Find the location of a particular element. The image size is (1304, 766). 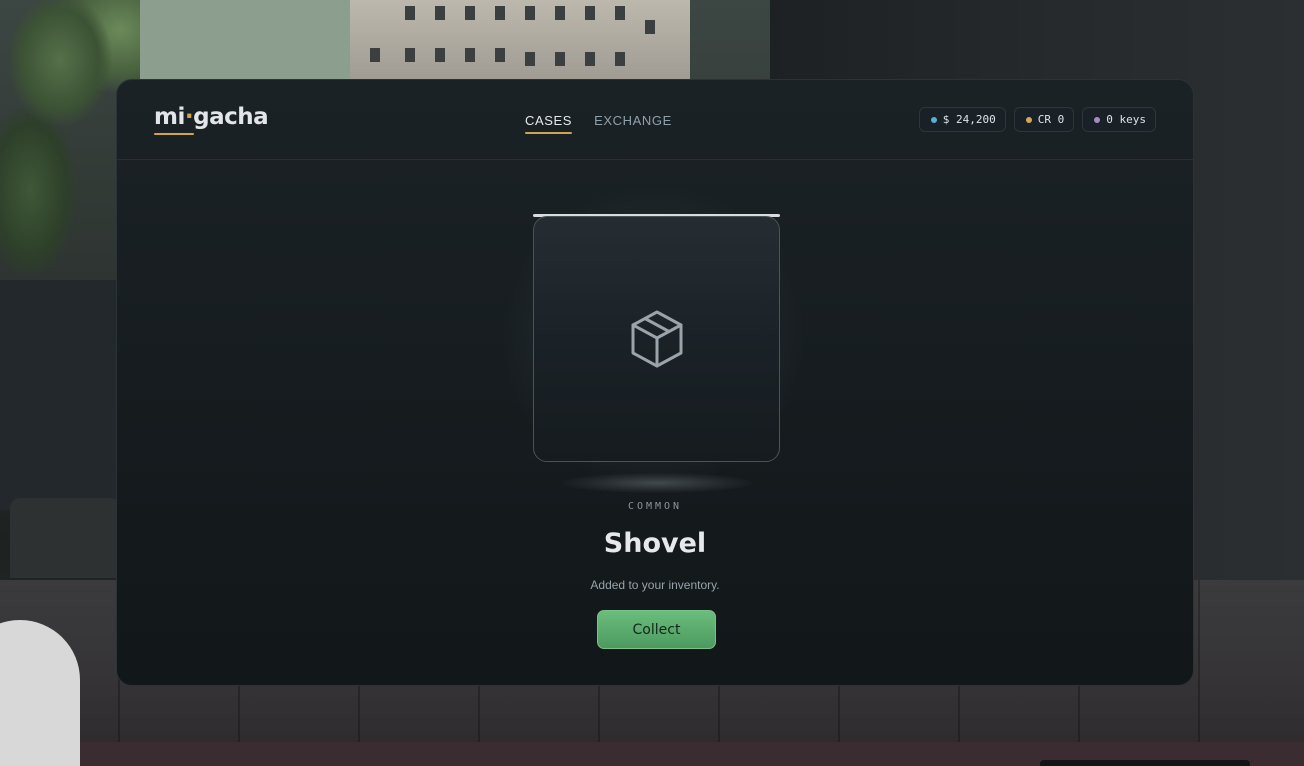

item-card is located at coordinates (656, 339).